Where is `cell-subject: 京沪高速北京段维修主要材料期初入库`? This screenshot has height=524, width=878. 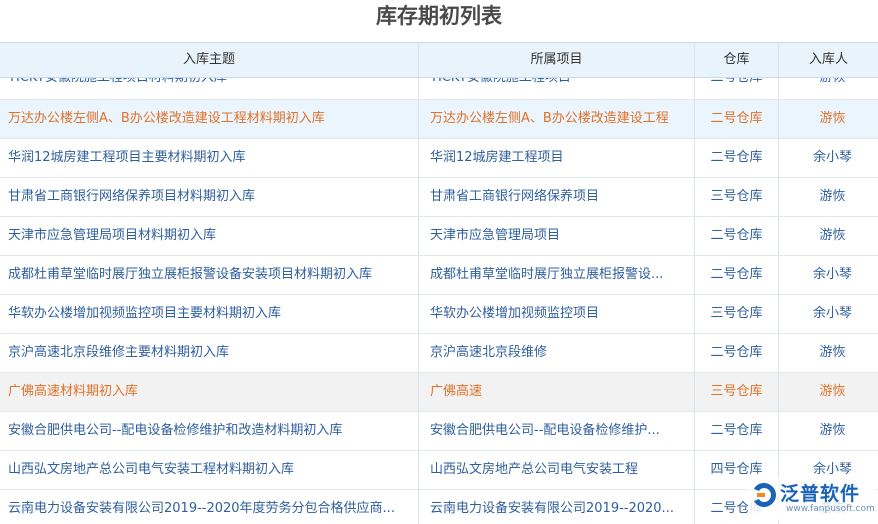 cell-subject: 京沪高速北京段维修主要材料期初入库 is located at coordinates (209, 353).